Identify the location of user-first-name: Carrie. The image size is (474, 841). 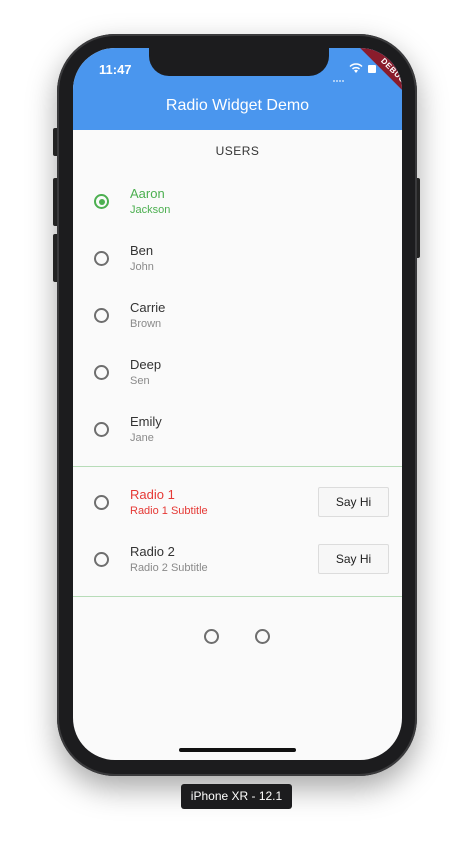
(148, 307).